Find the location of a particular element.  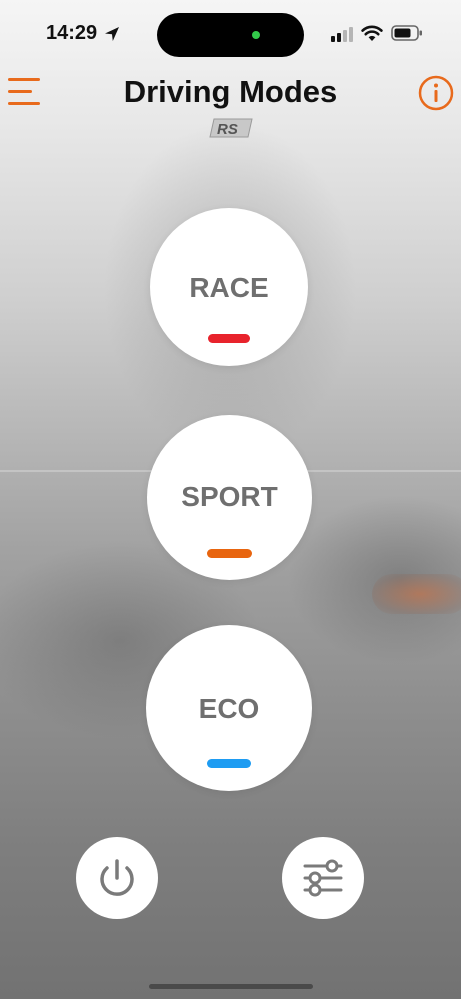

sport-mode-label: SPORT is located at coordinates (229, 496).